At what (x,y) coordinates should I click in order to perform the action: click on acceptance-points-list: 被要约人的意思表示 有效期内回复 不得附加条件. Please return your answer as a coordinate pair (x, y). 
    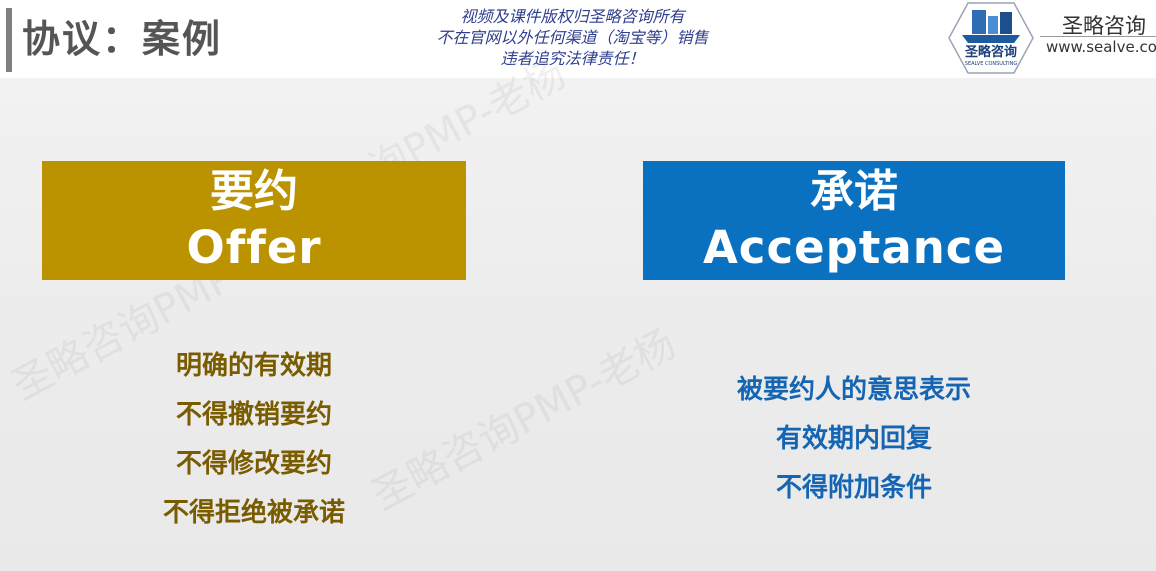
    Looking at the image, I should click on (854, 439).